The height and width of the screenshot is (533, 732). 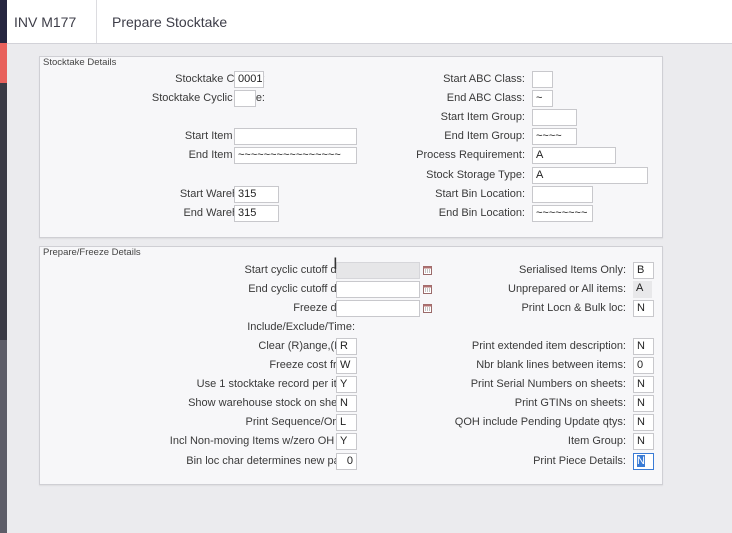 I want to click on start-item-group-label: Start Item Group:, so click(x=482, y=117).